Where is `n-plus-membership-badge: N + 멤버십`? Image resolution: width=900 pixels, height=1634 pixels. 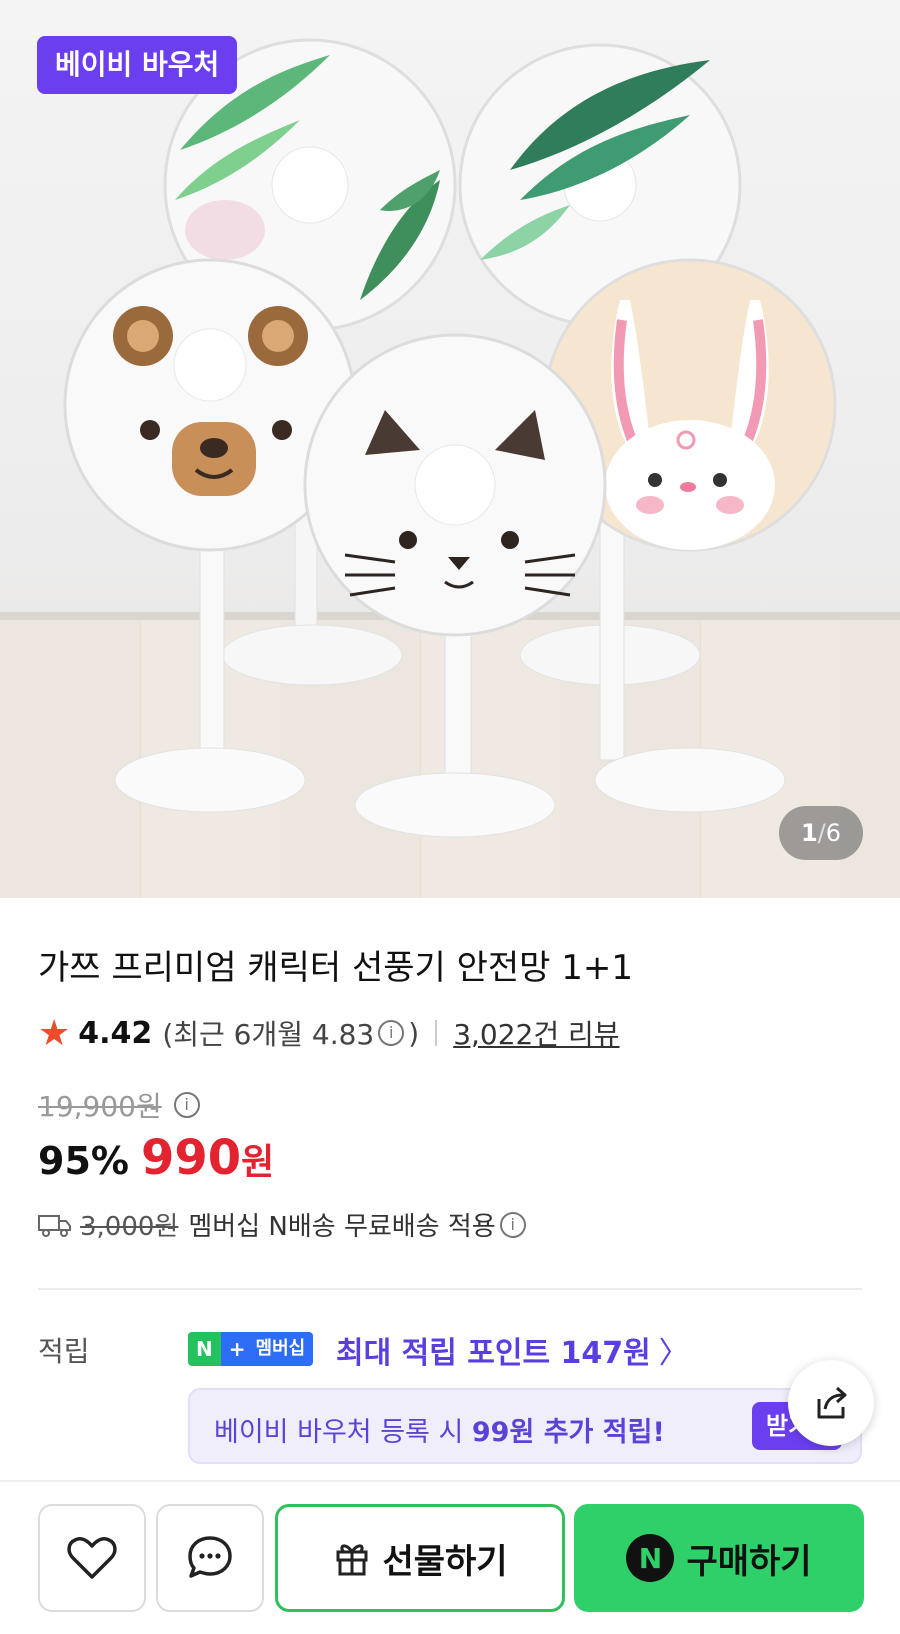 n-plus-membership-badge: N + 멤버십 is located at coordinates (251, 1349).